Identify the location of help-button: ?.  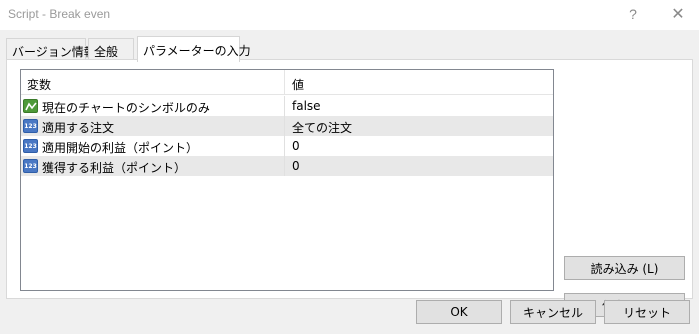
(633, 14).